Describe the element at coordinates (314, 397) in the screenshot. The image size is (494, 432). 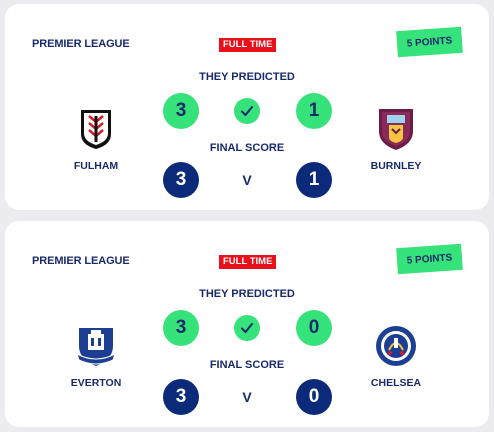
I see `final-away-score: 0` at that location.